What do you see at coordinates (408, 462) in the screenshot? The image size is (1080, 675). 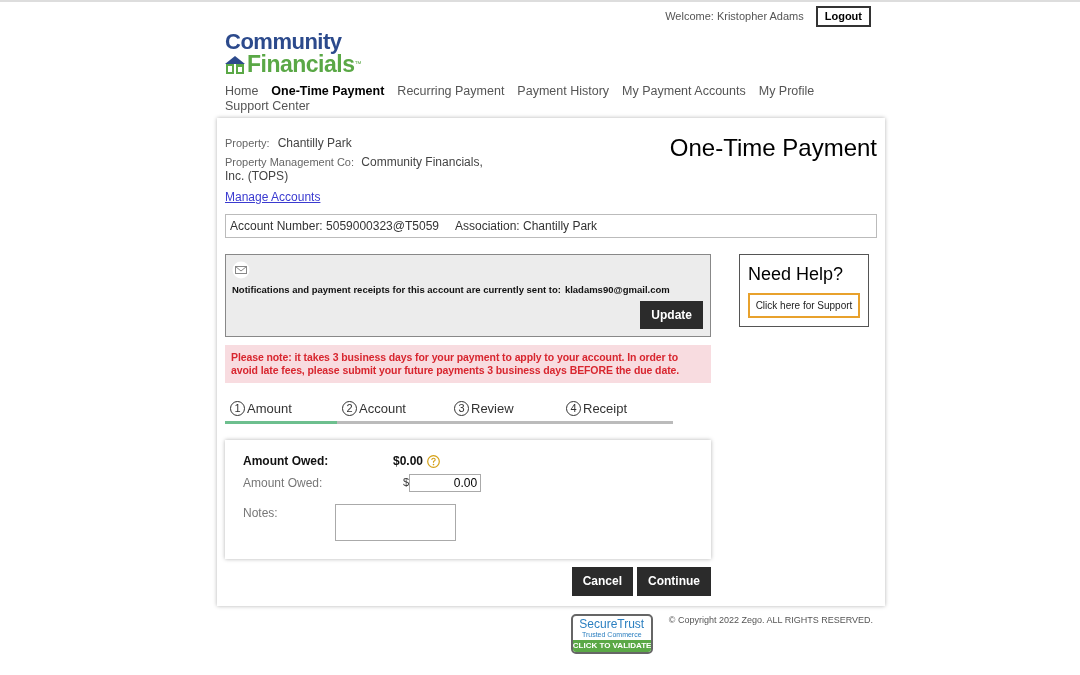 I see `amount-value: $0.00` at bounding box center [408, 462].